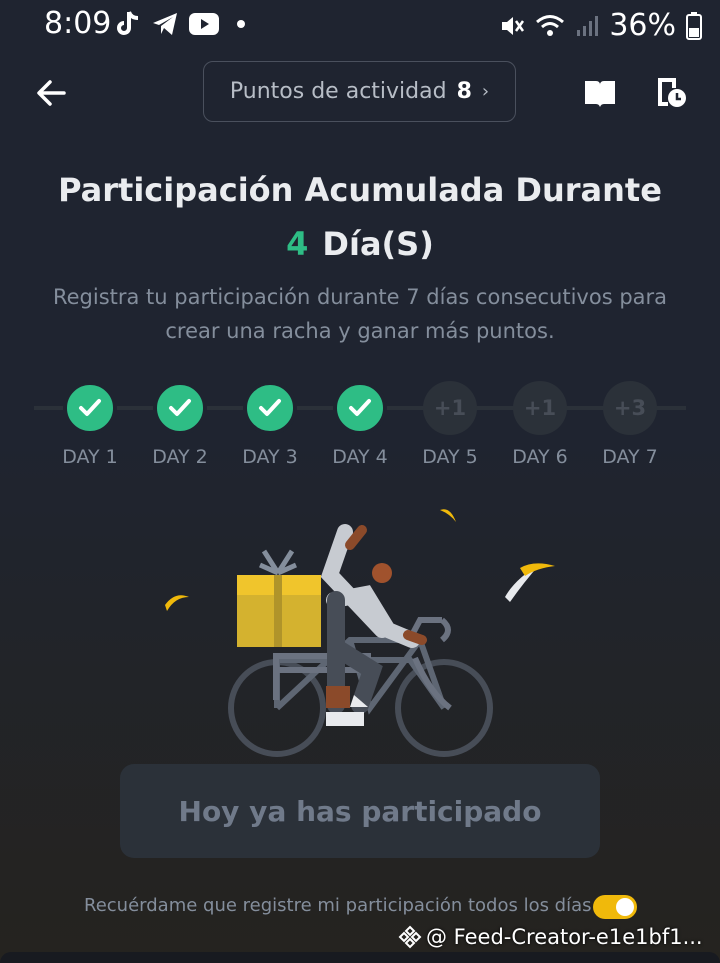  Describe the element at coordinates (642, 25) in the screenshot. I see `battery-percent: 36%` at that location.